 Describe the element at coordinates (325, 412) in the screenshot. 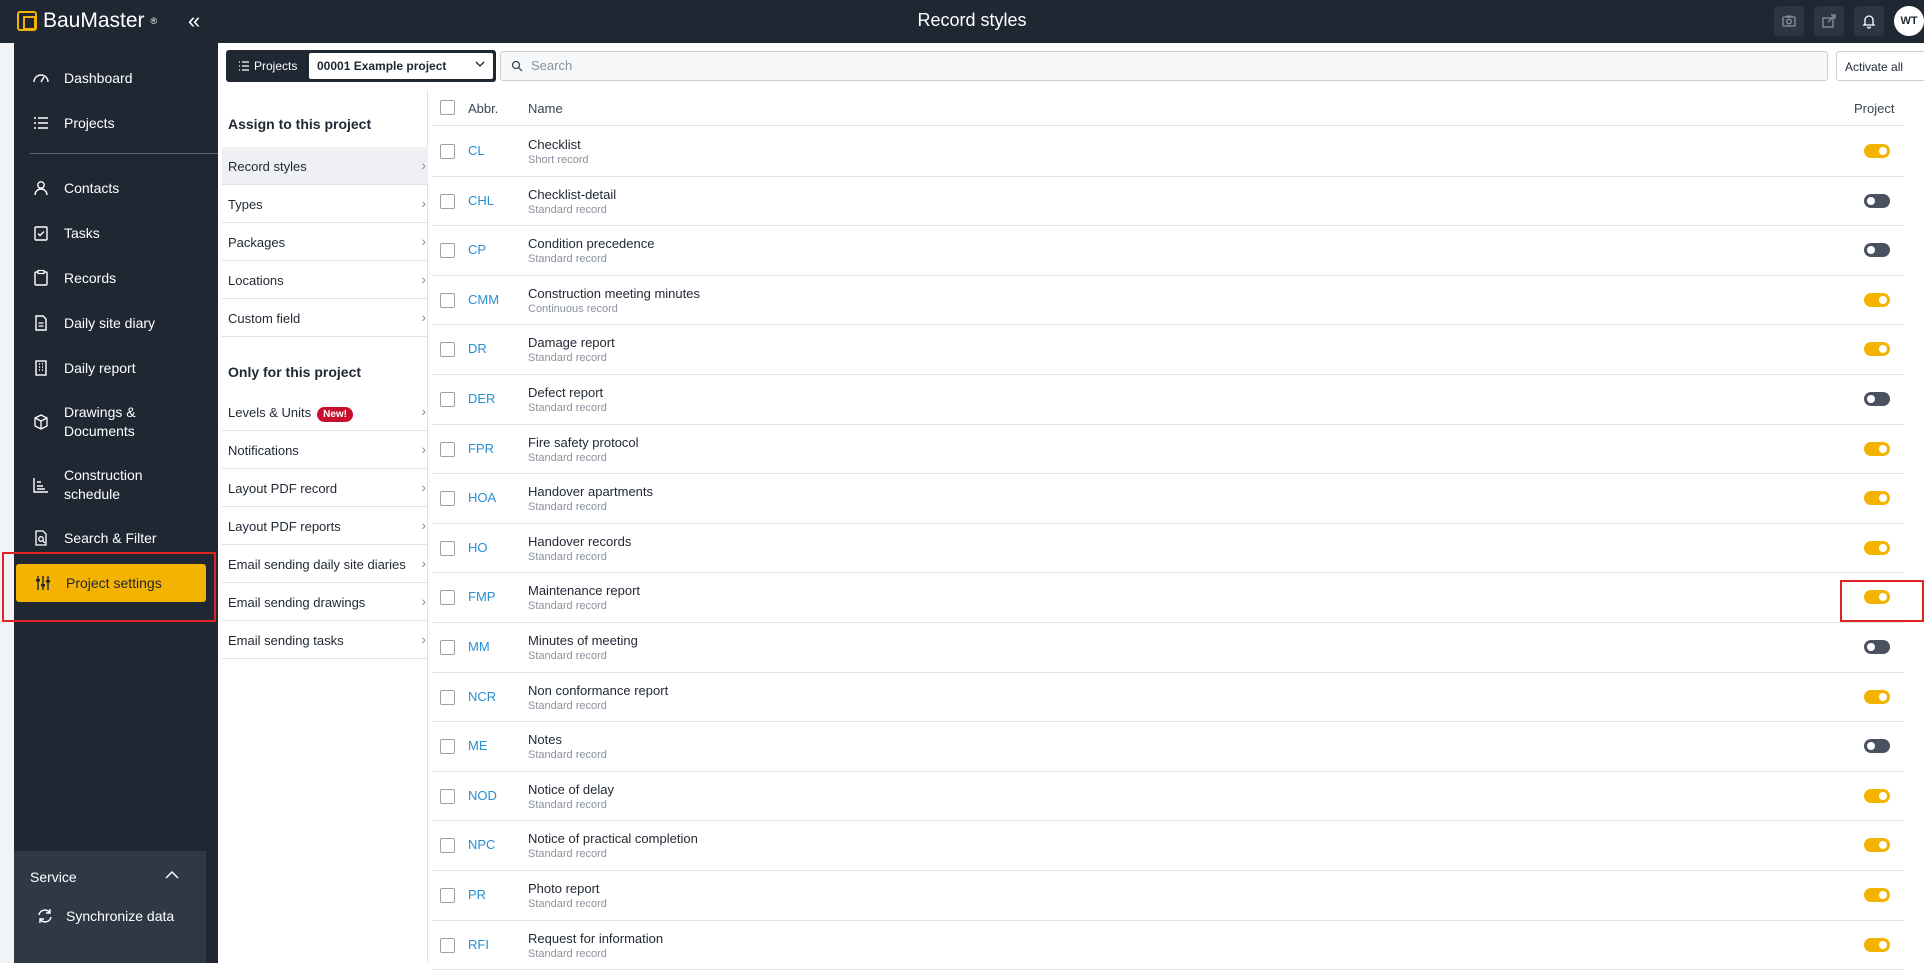

I see `menu-item-levels-units: Levels & Units New! ›` at that location.